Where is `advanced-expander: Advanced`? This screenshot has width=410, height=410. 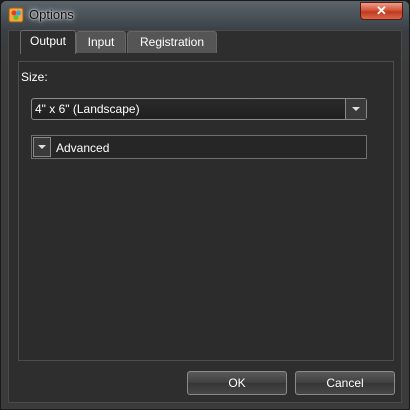
advanced-expander: Advanced is located at coordinates (199, 147).